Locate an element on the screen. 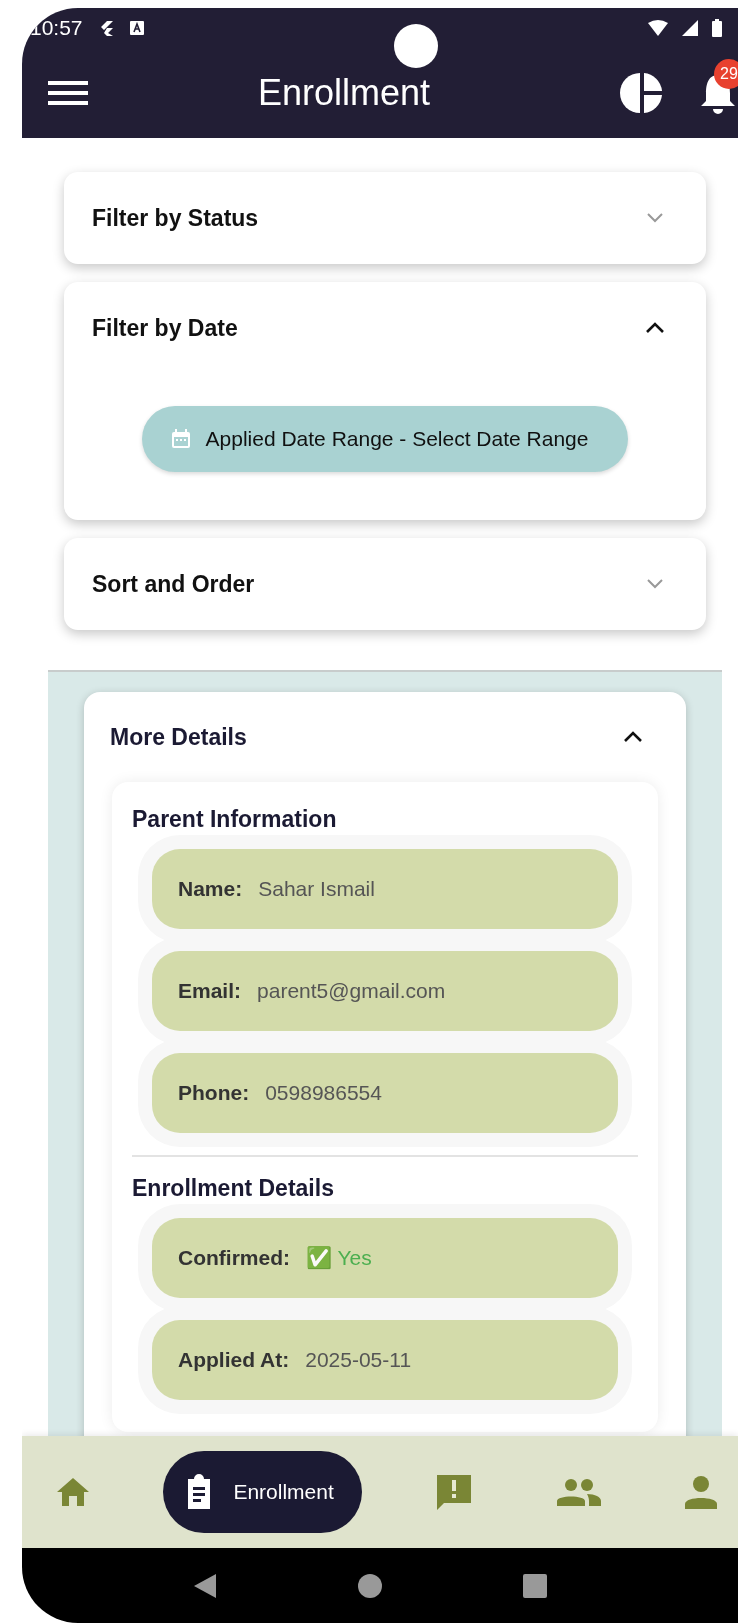  home-circle-icon is located at coordinates (370, 1585).